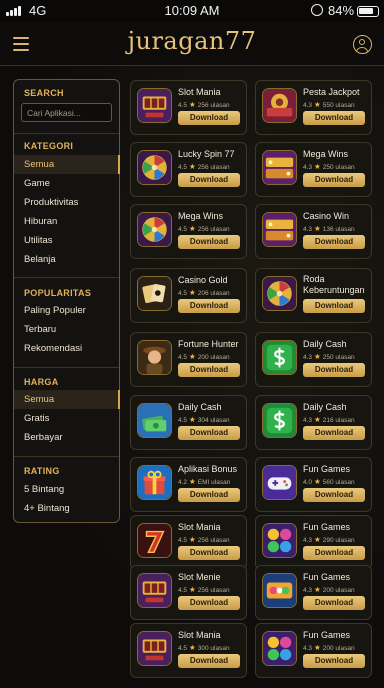  Describe the element at coordinates (66, 202) in the screenshot. I see `sidebar-item-produktivitas: Produktivitas` at that location.